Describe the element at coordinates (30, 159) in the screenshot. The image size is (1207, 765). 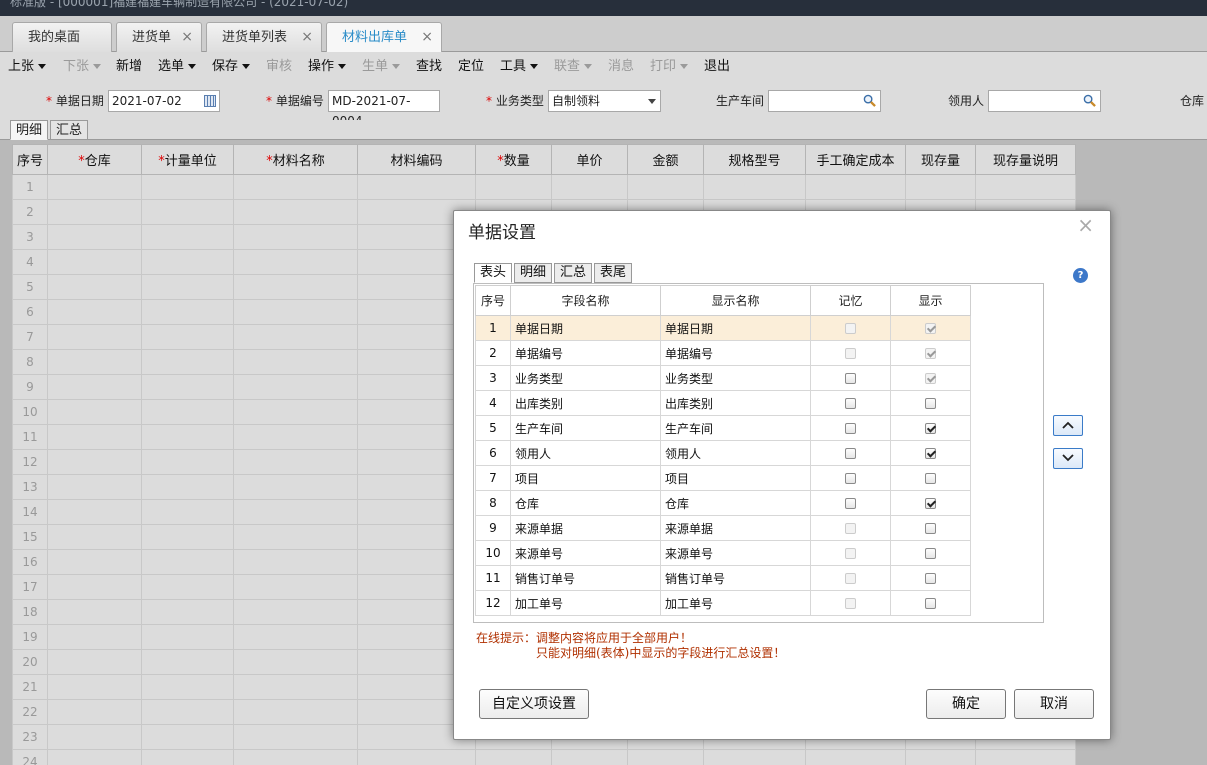
I see `grid-column-header: 序号` at that location.